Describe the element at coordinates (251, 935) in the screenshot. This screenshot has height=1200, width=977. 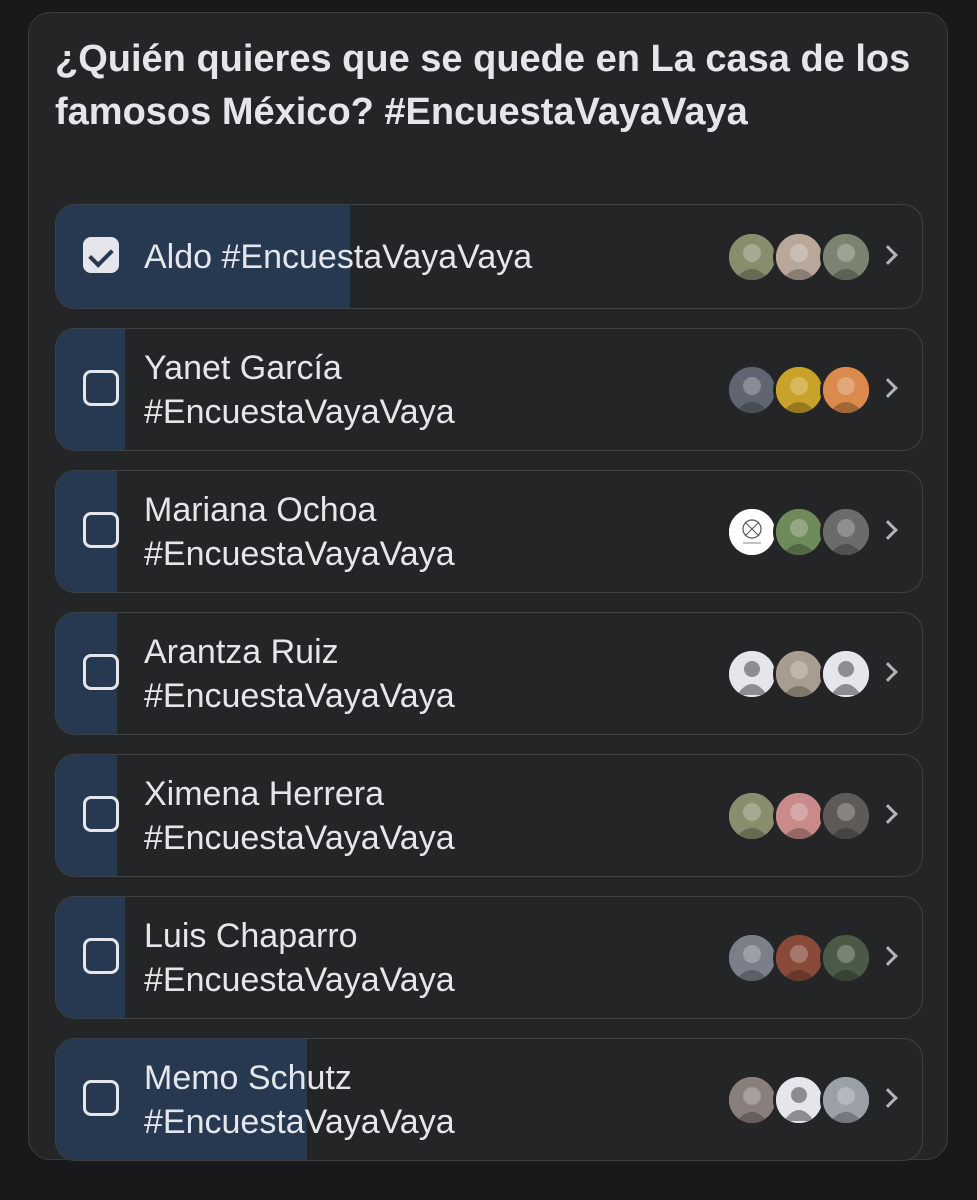
I see `option-name: Luis Chaparro` at that location.